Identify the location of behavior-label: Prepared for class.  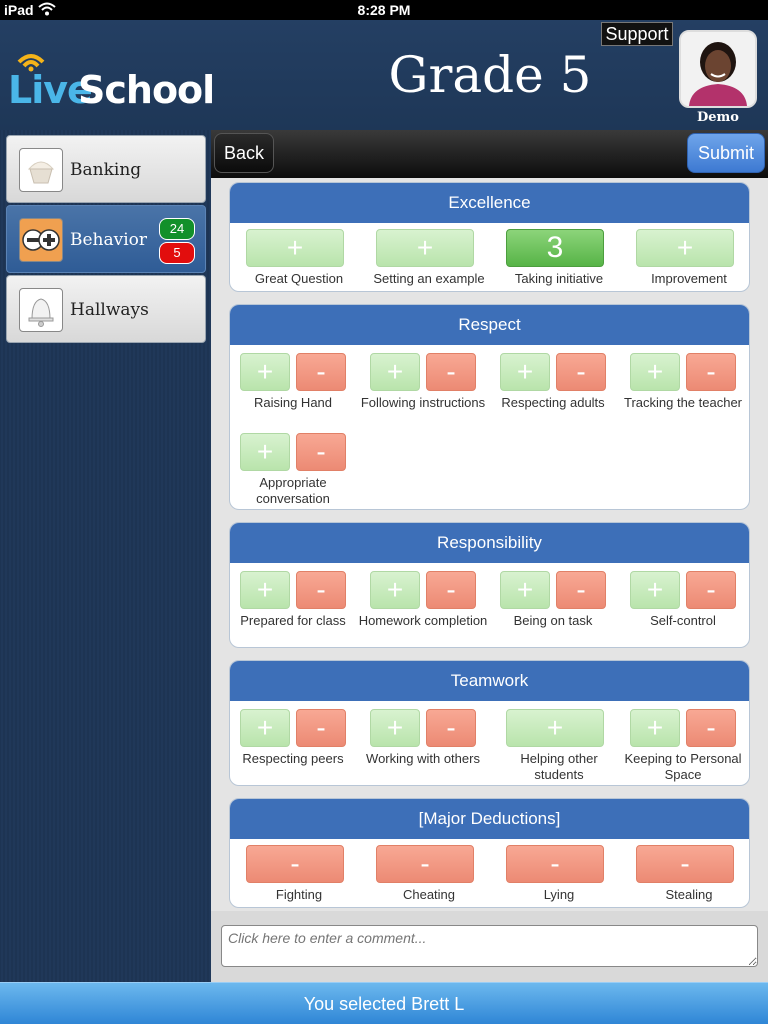
(293, 620).